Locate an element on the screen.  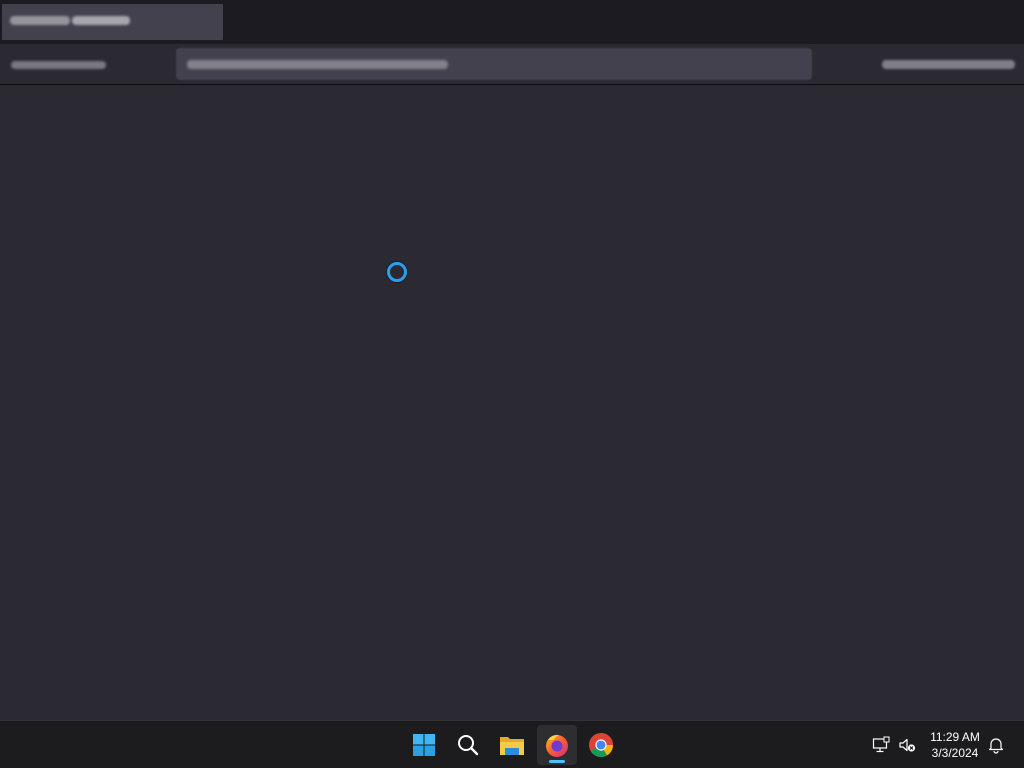
file-explorer-icon is located at coordinates (512, 746).